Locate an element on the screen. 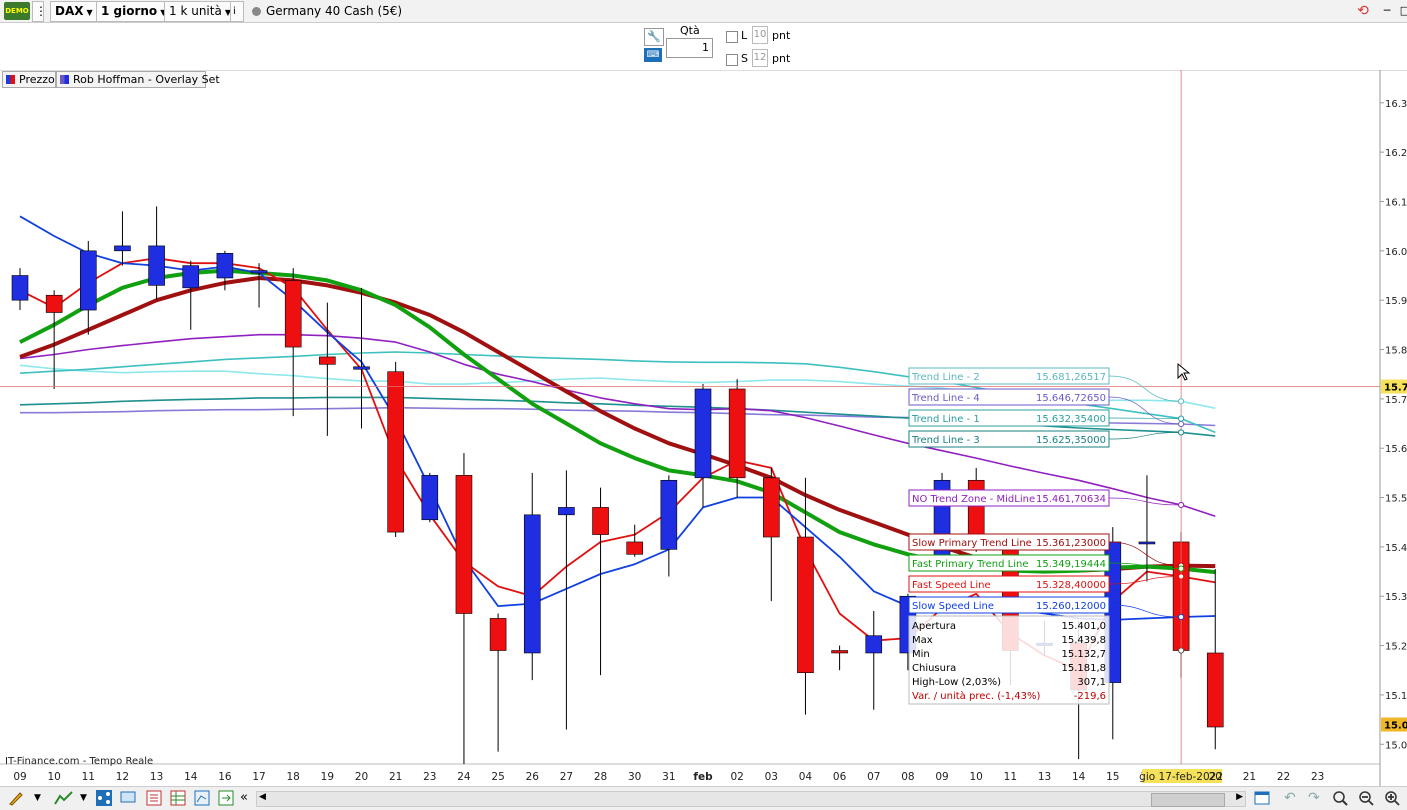 This screenshot has width=1407, height=810. line-label-value: 15.361,23000 is located at coordinates (1071, 543).